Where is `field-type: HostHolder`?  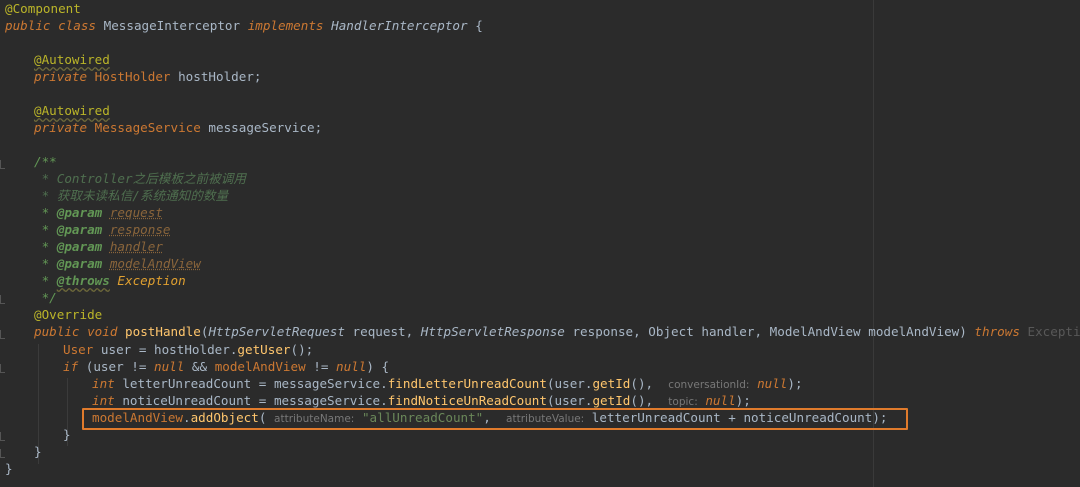
field-type: HostHolder is located at coordinates (132, 76).